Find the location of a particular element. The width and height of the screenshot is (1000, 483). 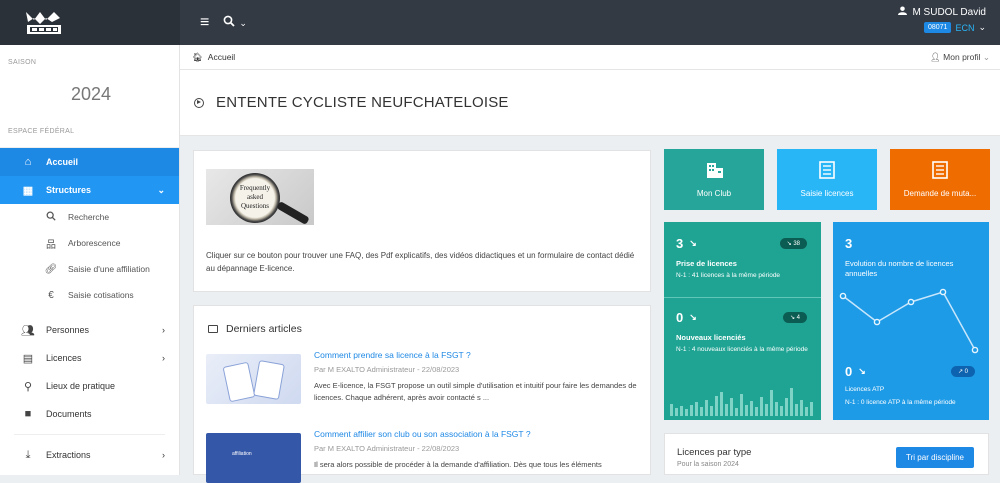

sidebar-item-label: Lieux de pratique is located at coordinates (81, 386).